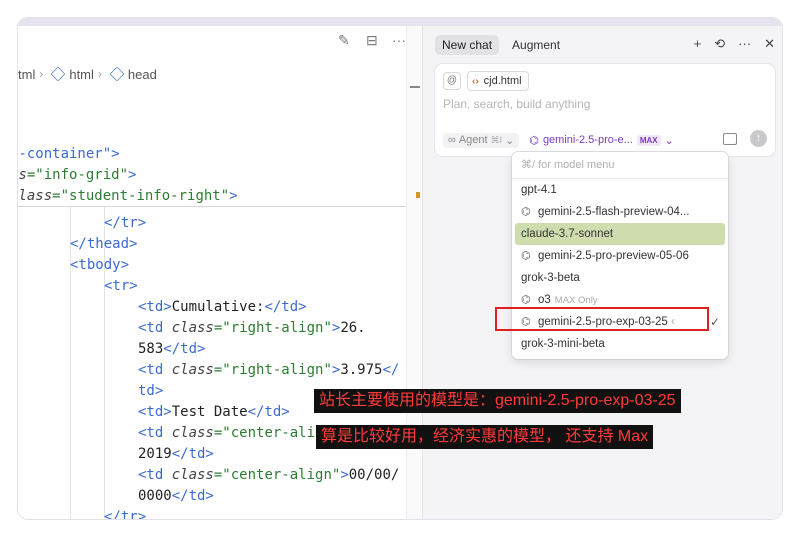 The width and height of the screenshot is (800, 537). Describe the element at coordinates (620, 234) in the screenshot. I see `model-option: claude-3.7-sonnet` at that location.